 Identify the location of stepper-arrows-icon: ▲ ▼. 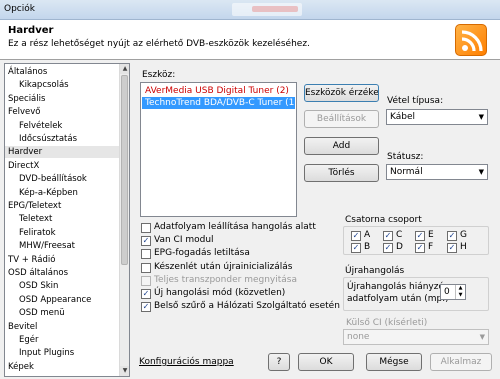
(460, 292).